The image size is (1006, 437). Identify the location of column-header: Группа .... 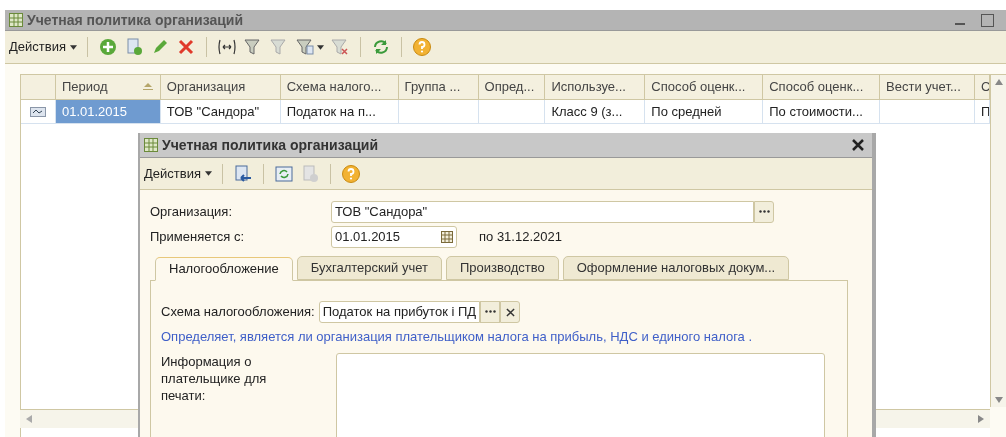
(438, 87).